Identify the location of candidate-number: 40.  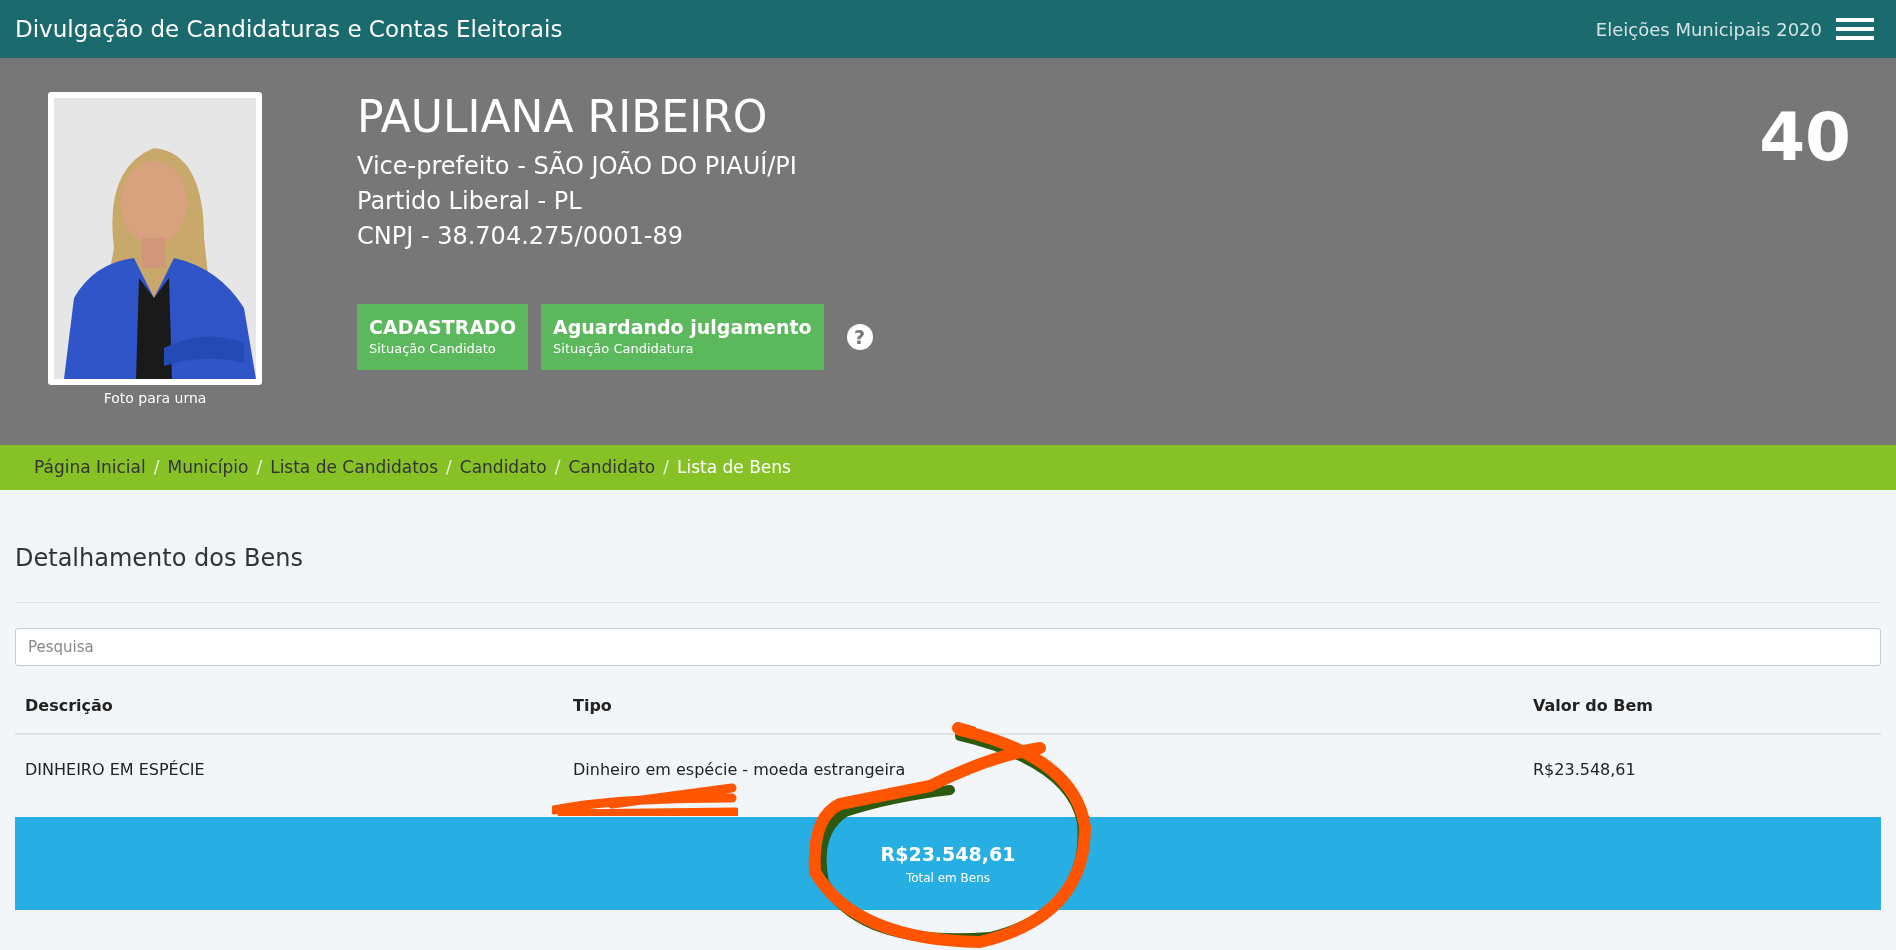
(1805, 138).